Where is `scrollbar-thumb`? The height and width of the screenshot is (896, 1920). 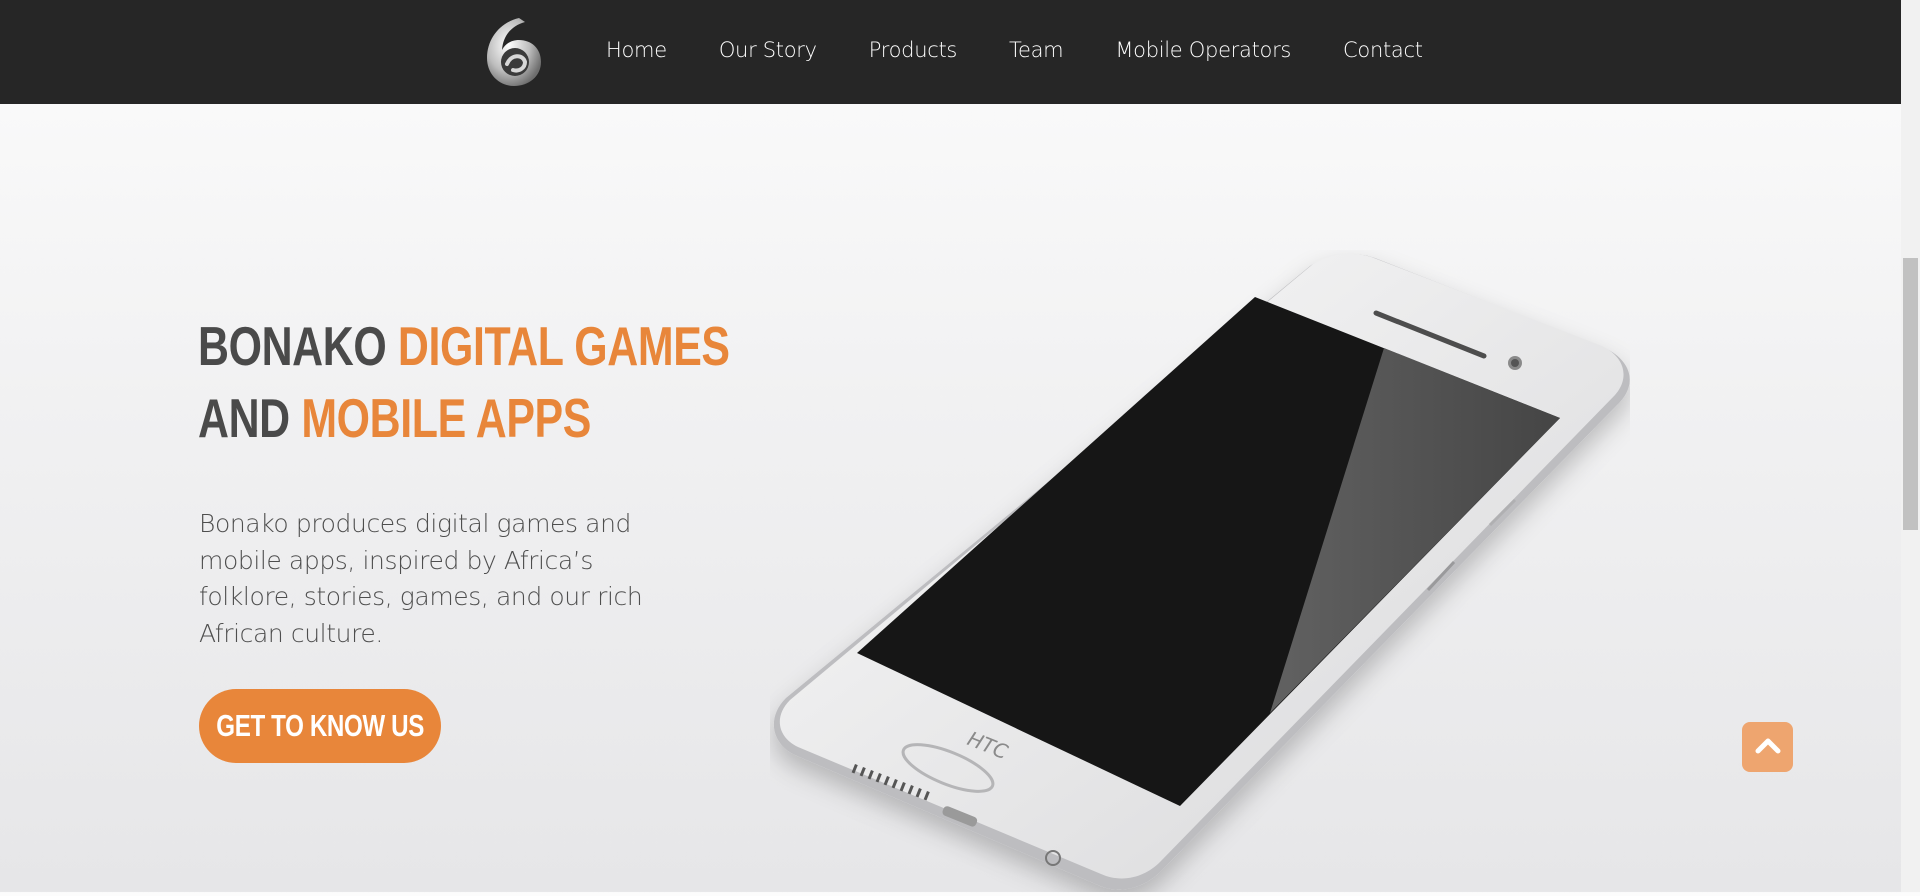 scrollbar-thumb is located at coordinates (1910, 394).